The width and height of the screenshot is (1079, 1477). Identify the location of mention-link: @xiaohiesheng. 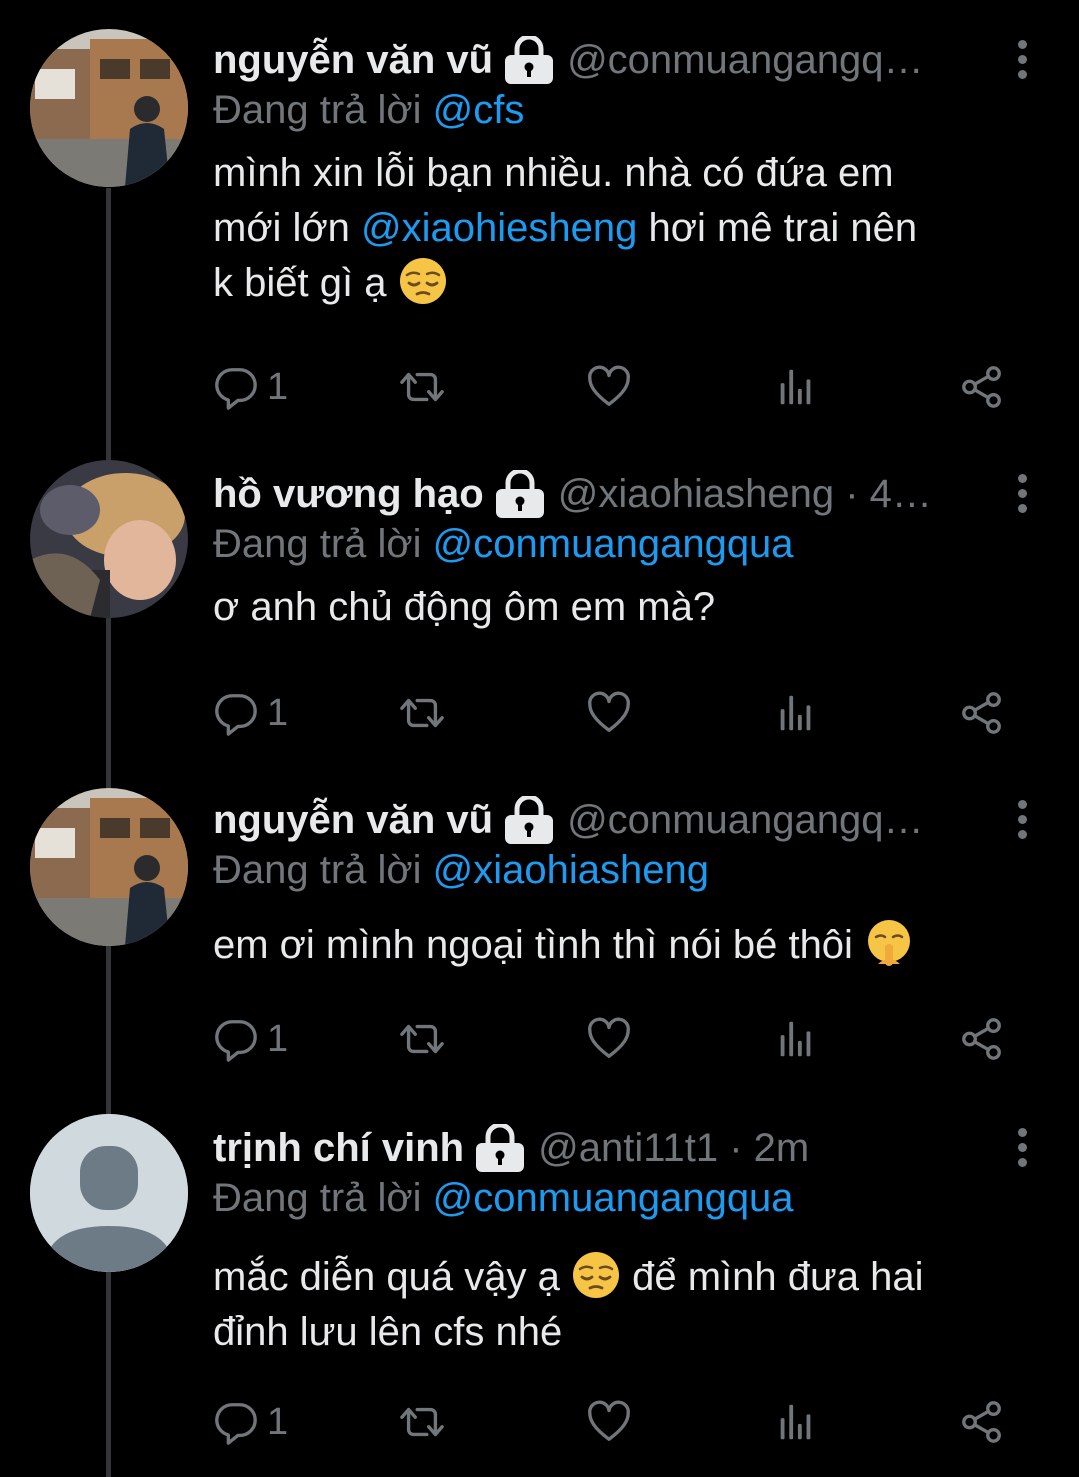
(499, 228).